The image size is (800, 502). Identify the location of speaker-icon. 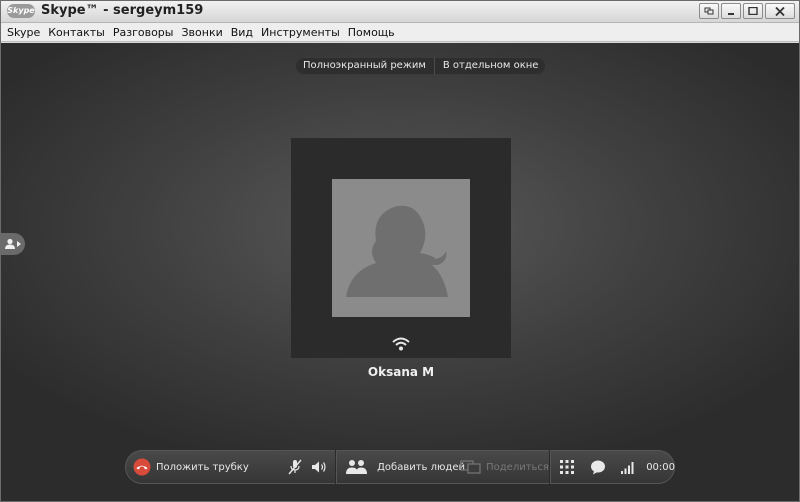
(319, 467).